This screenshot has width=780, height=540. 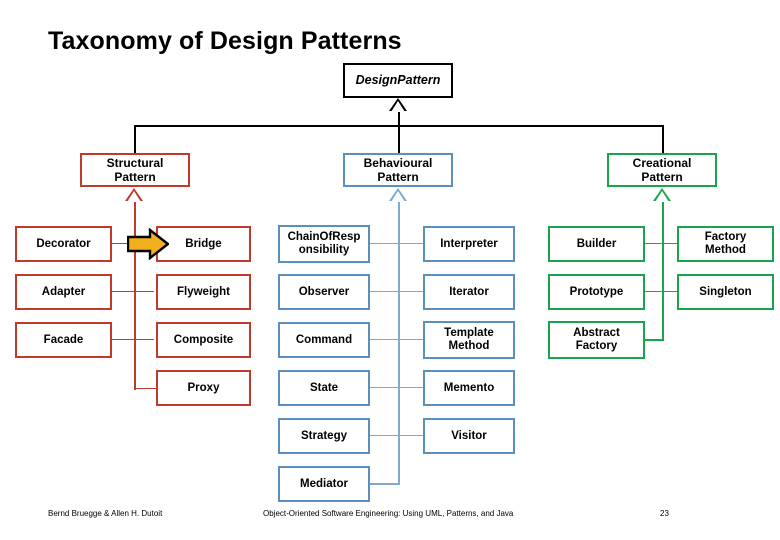 What do you see at coordinates (397, 387) in the screenshot?
I see `connector-behavioural-row4` at bounding box center [397, 387].